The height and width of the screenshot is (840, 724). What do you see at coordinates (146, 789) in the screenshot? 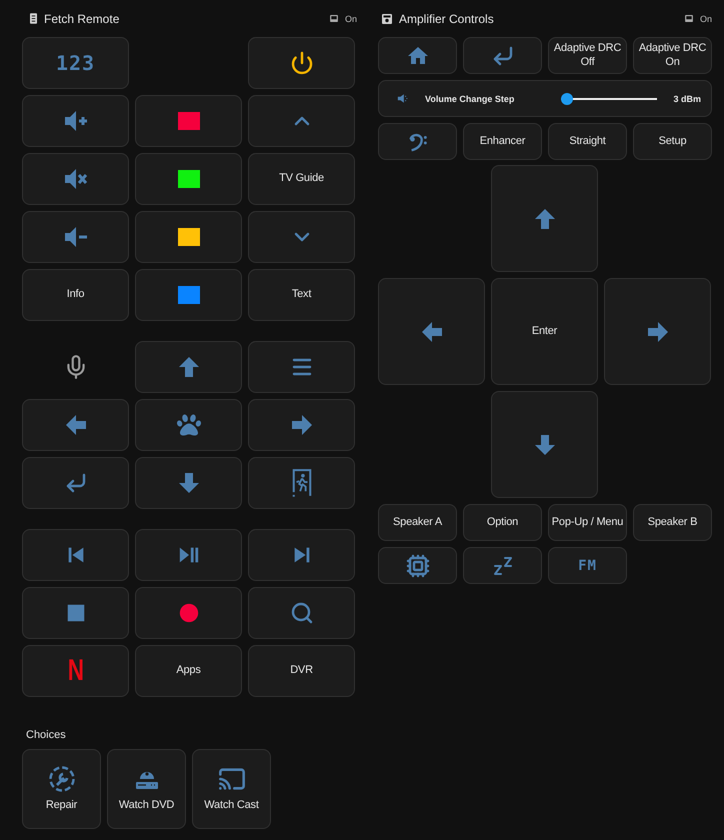
I see `choice-button: Watch DVD` at bounding box center [146, 789].